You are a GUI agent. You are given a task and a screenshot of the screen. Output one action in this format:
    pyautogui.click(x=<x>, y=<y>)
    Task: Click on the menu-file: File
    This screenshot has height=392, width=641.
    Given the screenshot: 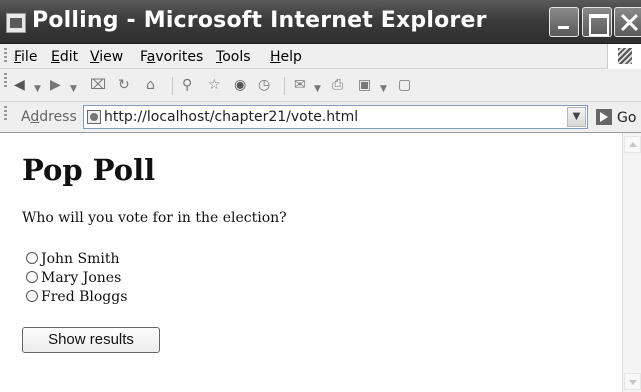 What is the action you would take?
    pyautogui.click(x=25, y=57)
    